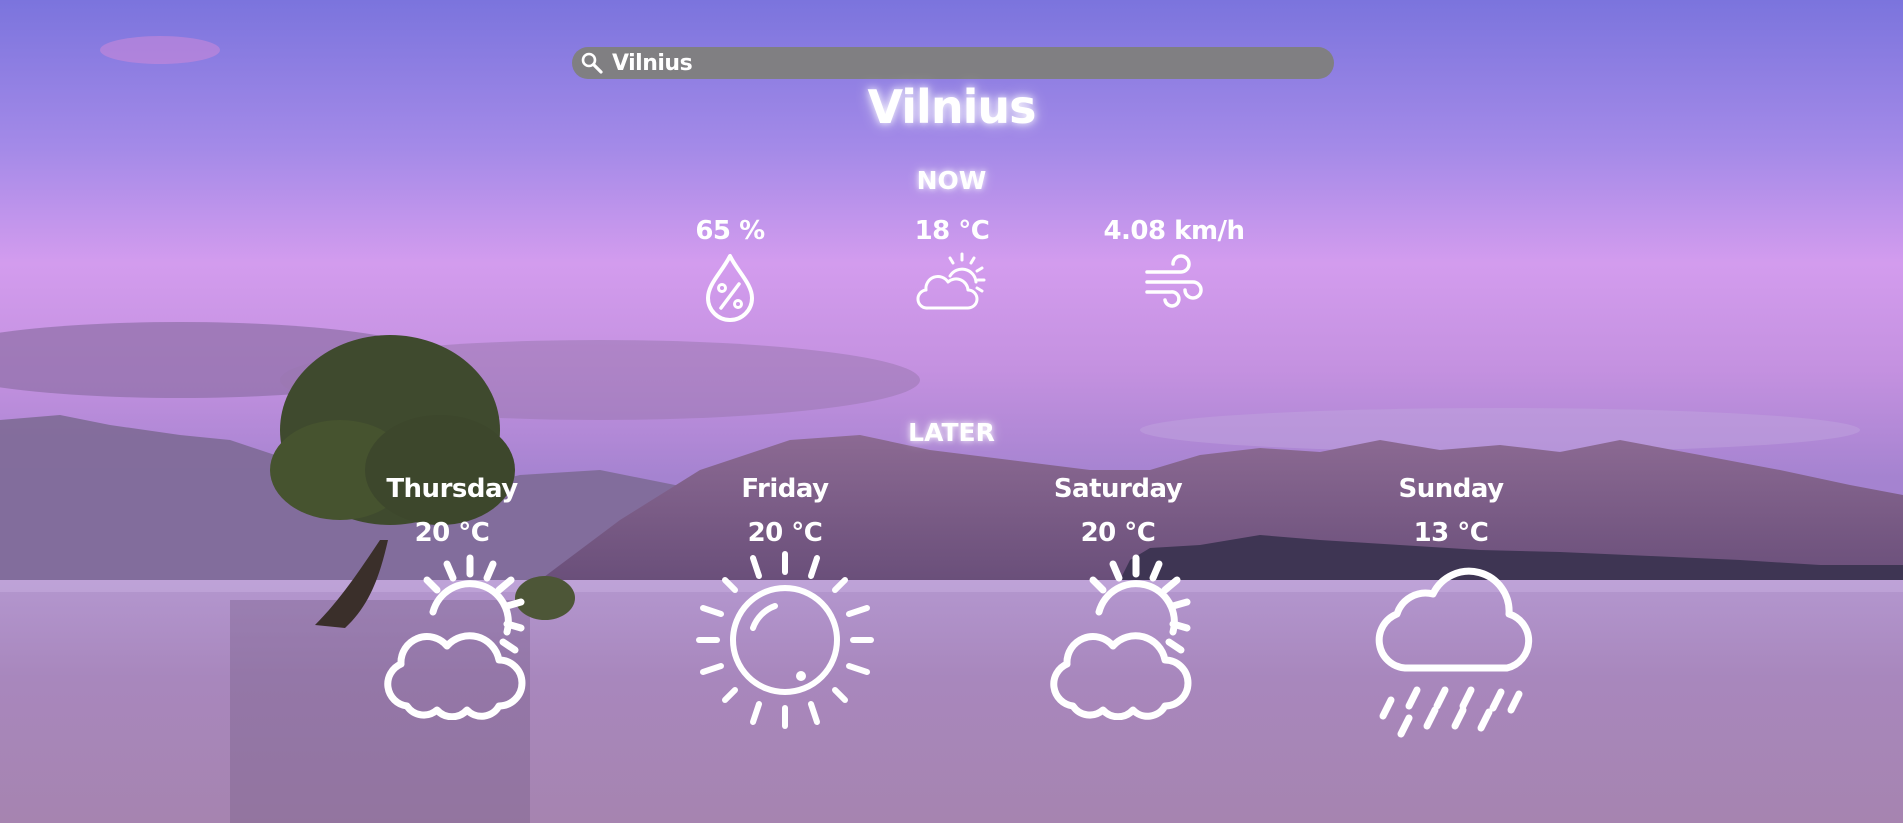 The image size is (1903, 823). What do you see at coordinates (592, 63) in the screenshot?
I see `search-icon` at bounding box center [592, 63].